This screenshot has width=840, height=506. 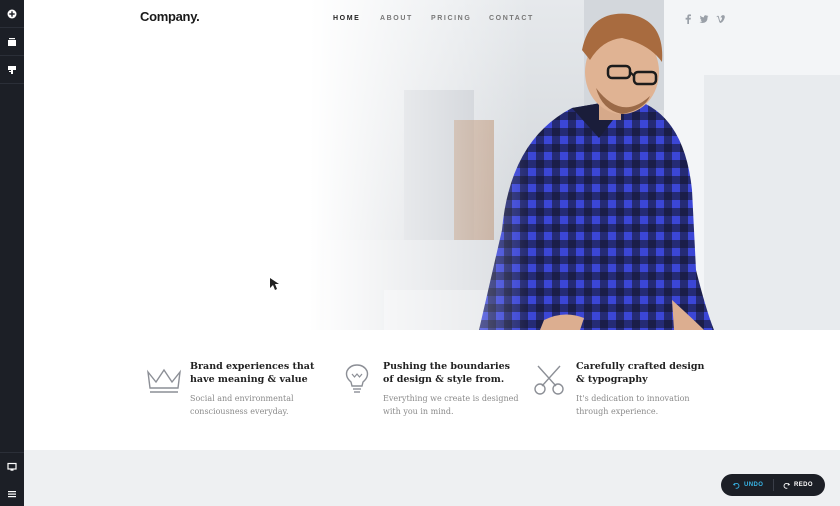 I want to click on undo-icon, so click(x=736, y=485).